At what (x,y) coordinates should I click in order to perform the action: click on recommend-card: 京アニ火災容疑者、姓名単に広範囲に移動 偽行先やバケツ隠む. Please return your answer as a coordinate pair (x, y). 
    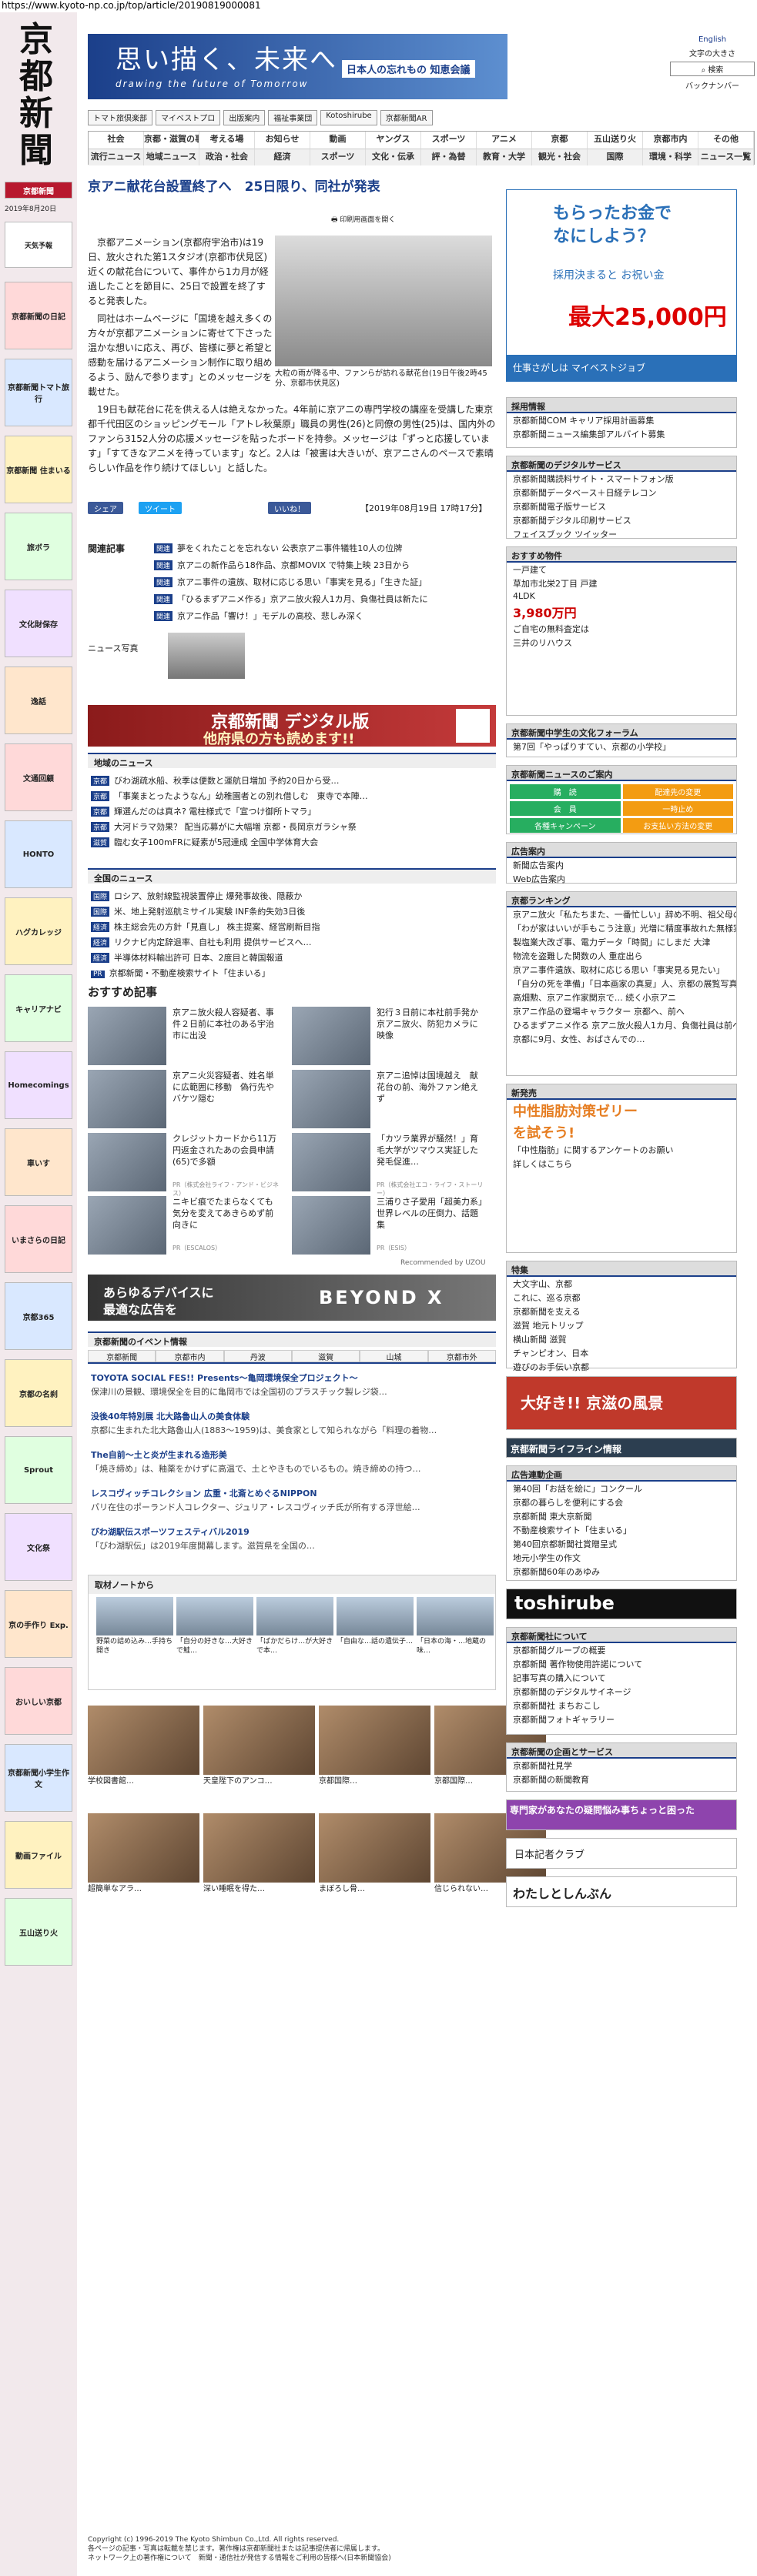
    Looking at the image, I should click on (186, 1099).